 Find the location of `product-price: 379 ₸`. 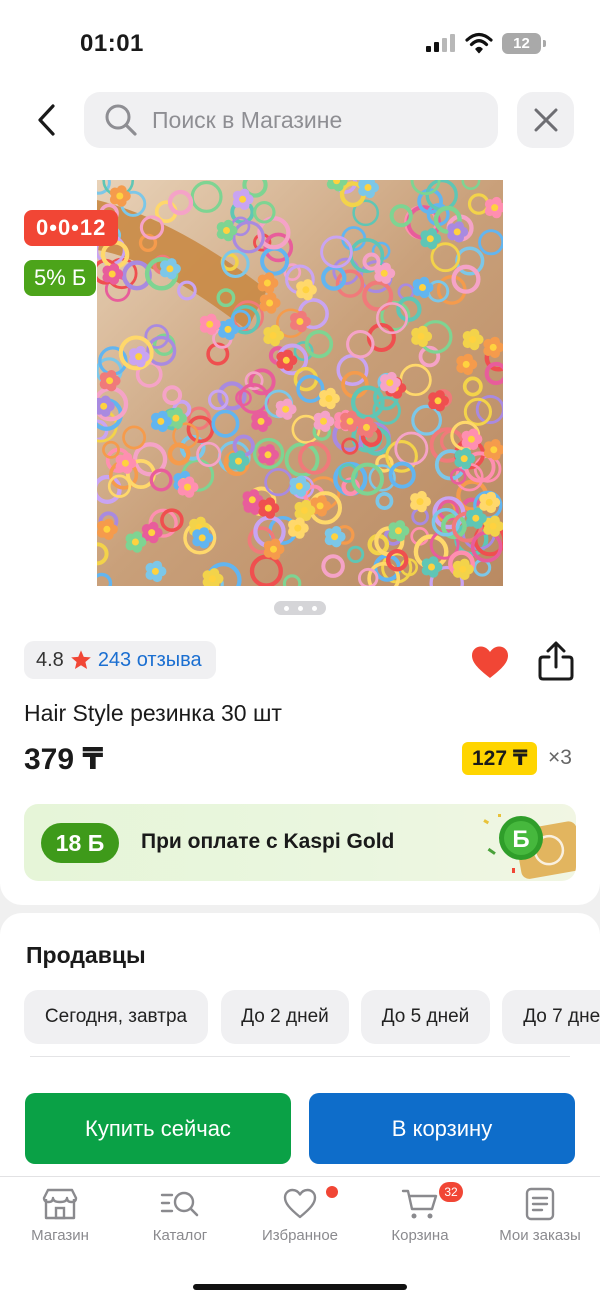

product-price: 379 ₸ is located at coordinates (64, 759).